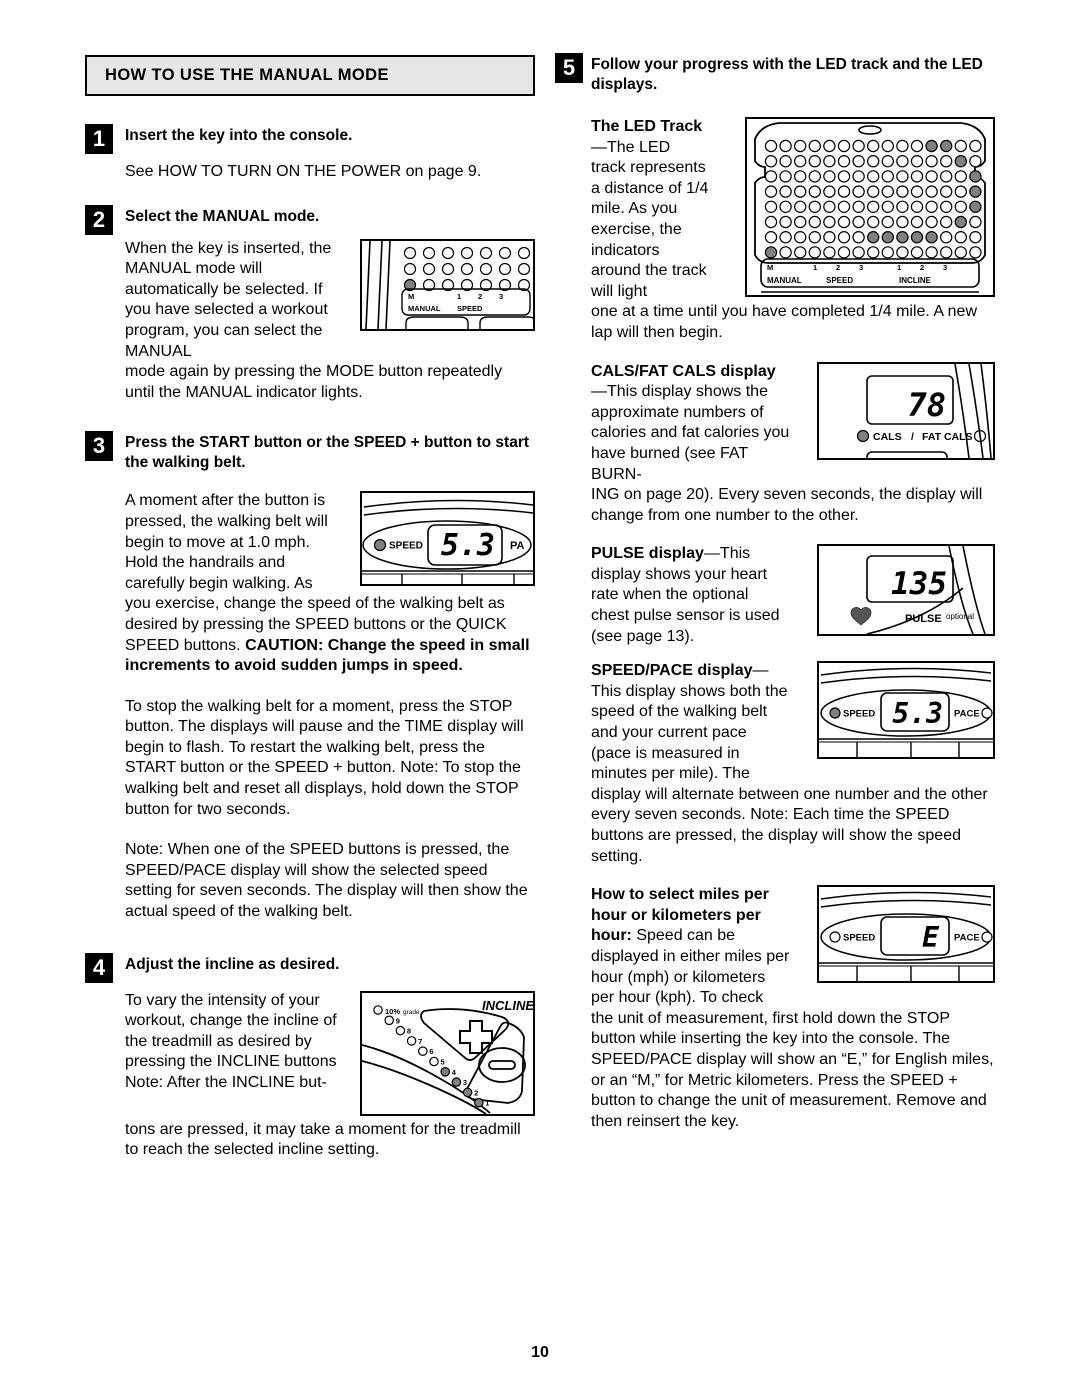 The height and width of the screenshot is (1397, 1080). Describe the element at coordinates (906, 590) in the screenshot. I see `pulse-display-figure: 135 PULSE optional` at that location.